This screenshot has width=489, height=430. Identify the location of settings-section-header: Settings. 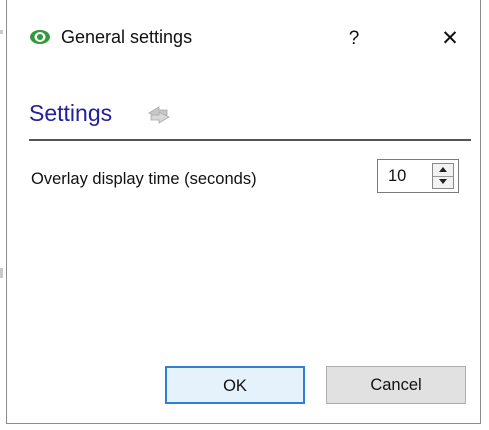
(250, 118).